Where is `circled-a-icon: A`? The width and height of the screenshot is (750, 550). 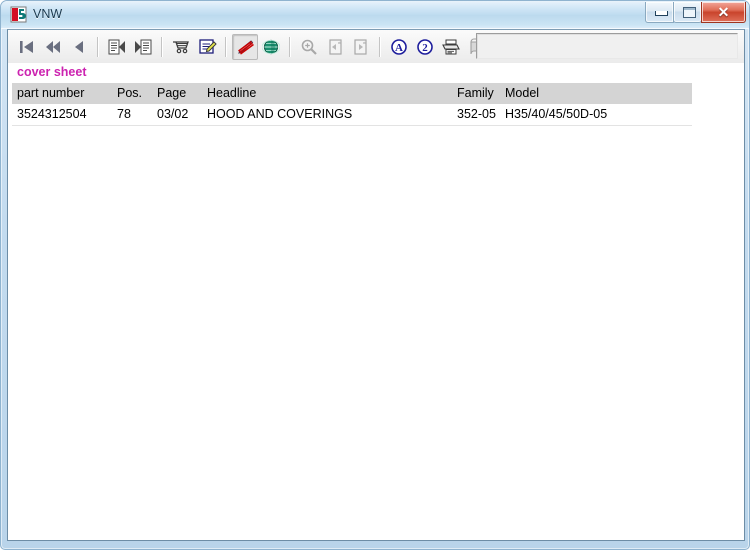 circled-a-icon: A is located at coordinates (399, 47).